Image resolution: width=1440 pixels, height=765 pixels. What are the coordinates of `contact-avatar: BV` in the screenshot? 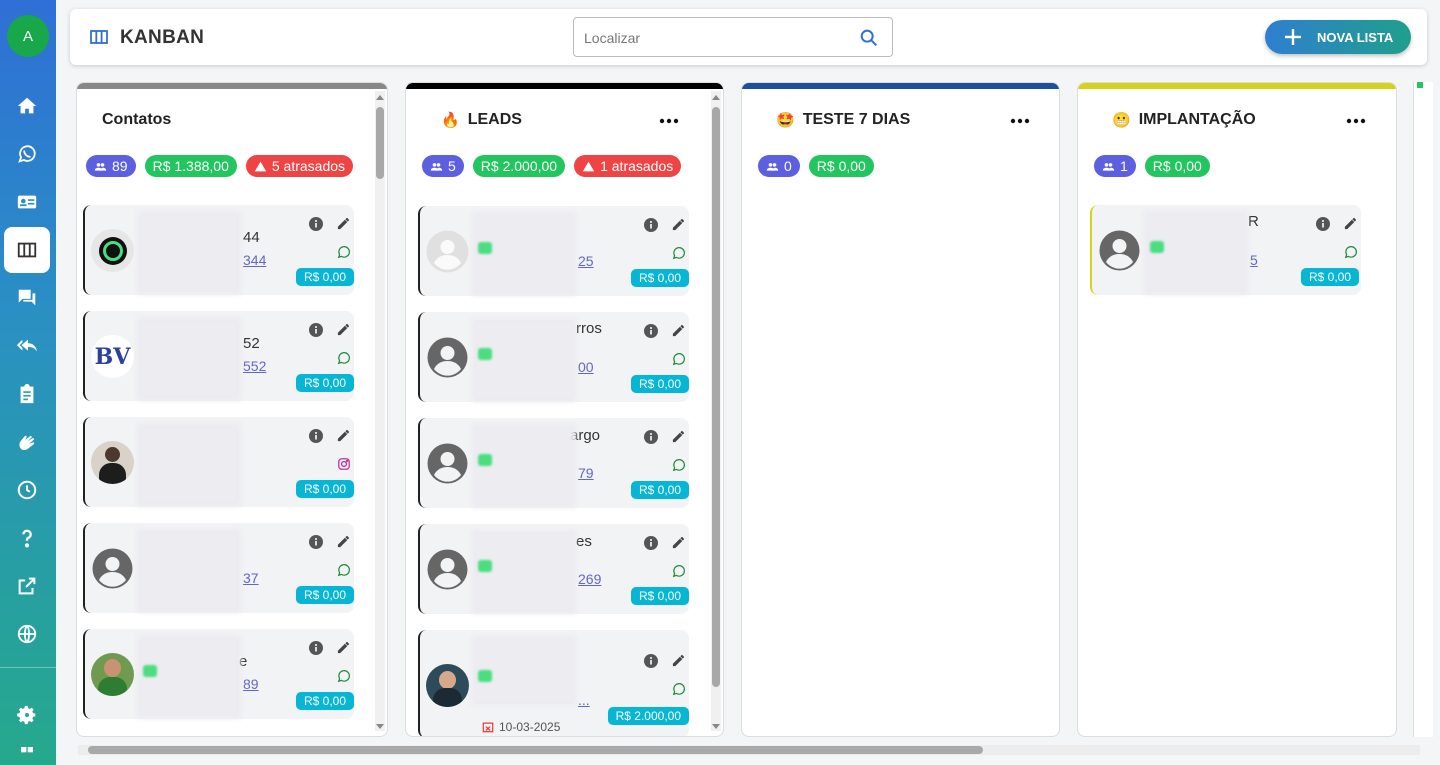 It's located at (112, 356).